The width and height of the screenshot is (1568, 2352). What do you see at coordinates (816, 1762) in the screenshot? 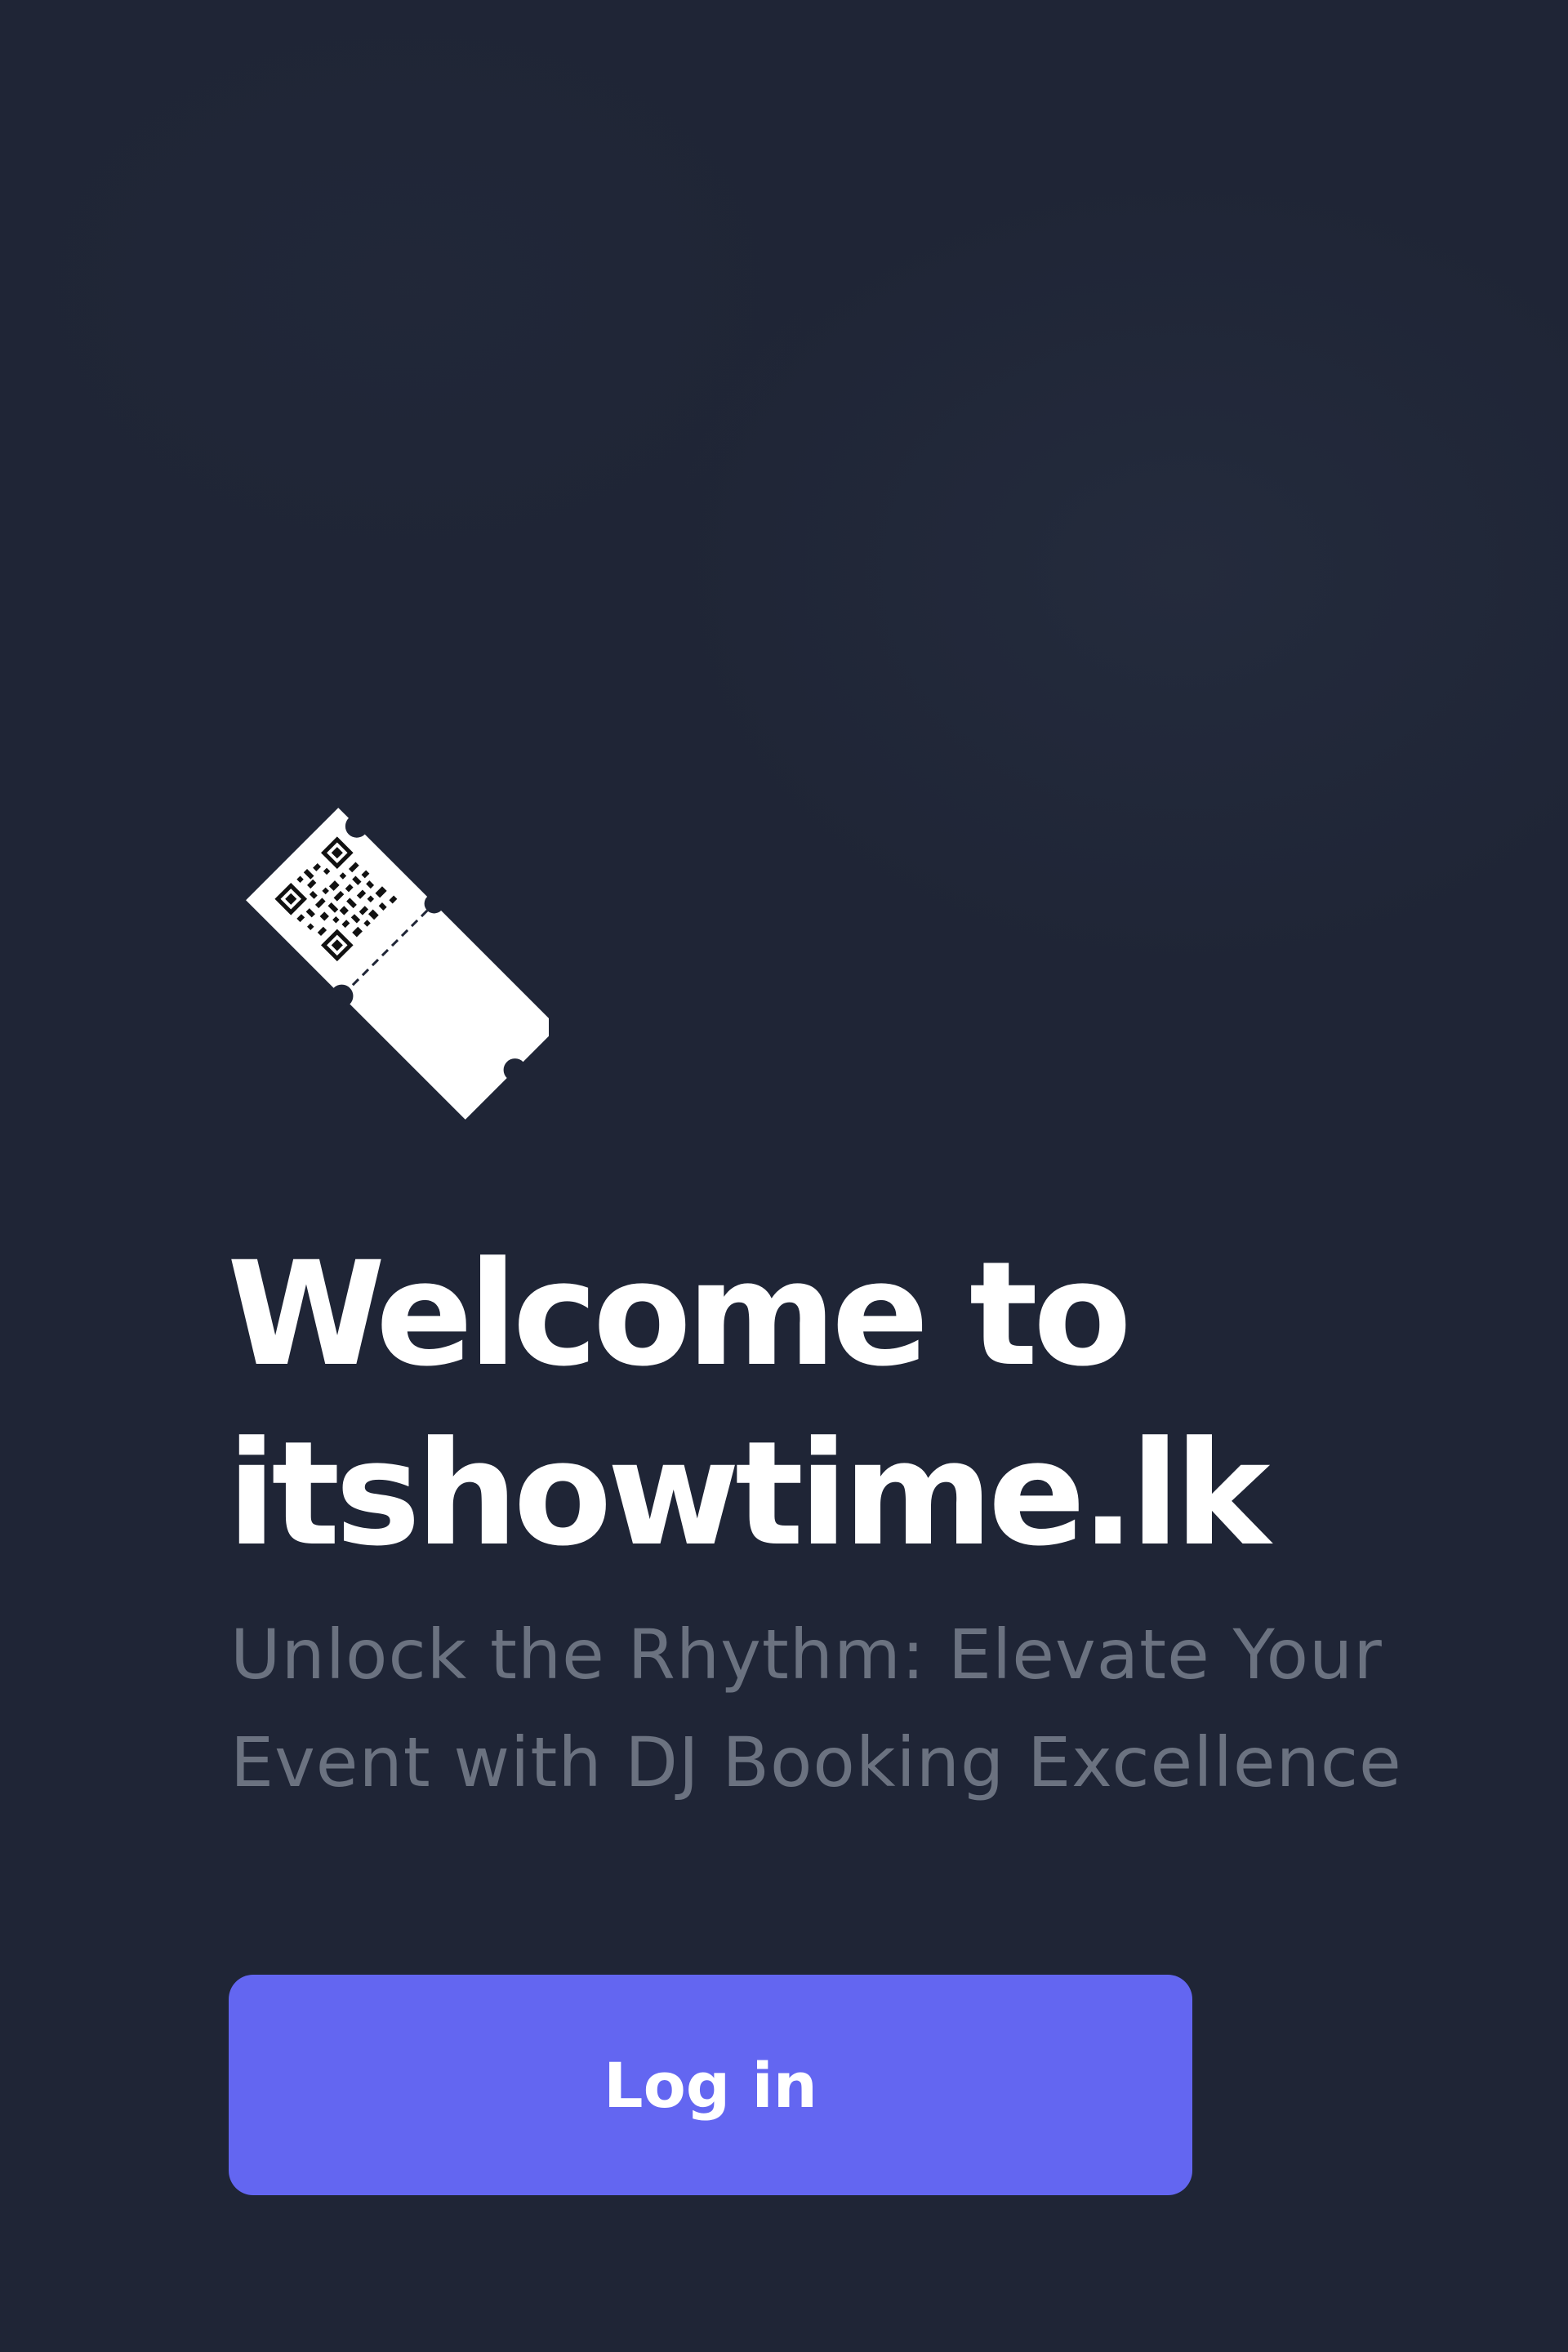
I see `subtitle-line-2: Event with DJ Booking Excellence` at bounding box center [816, 1762].